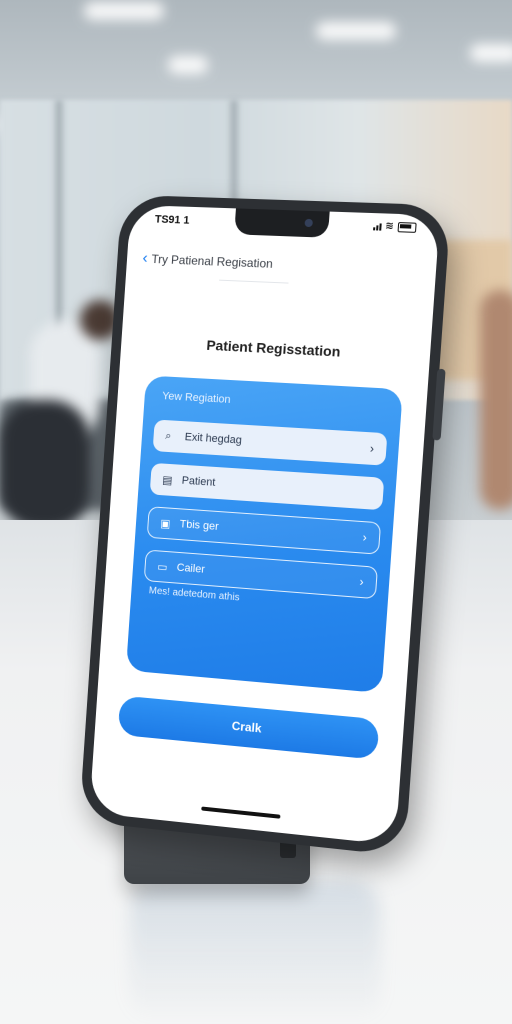 The image size is (512, 1024). I want to click on primary-button: Cralk, so click(248, 727).